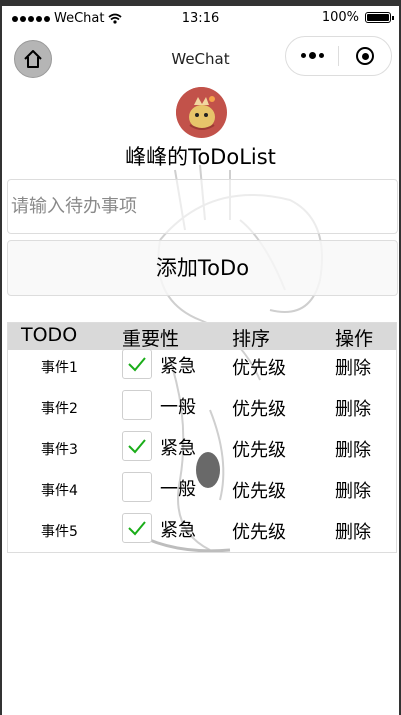 This screenshot has height=715, width=401. Describe the element at coordinates (312, 55) in the screenshot. I see `more-icon` at that location.